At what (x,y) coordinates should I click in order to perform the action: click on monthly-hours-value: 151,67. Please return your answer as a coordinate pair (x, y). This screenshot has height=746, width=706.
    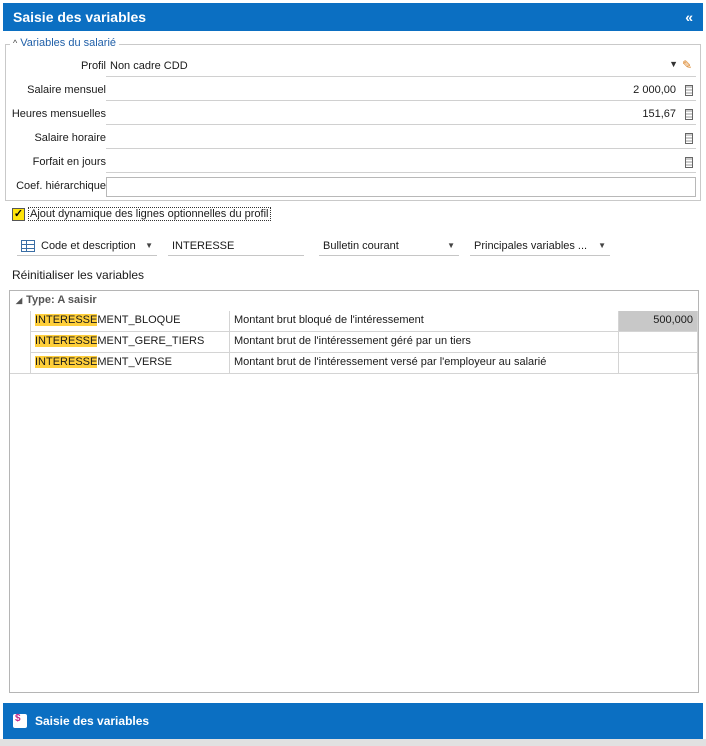
    Looking at the image, I should click on (659, 114).